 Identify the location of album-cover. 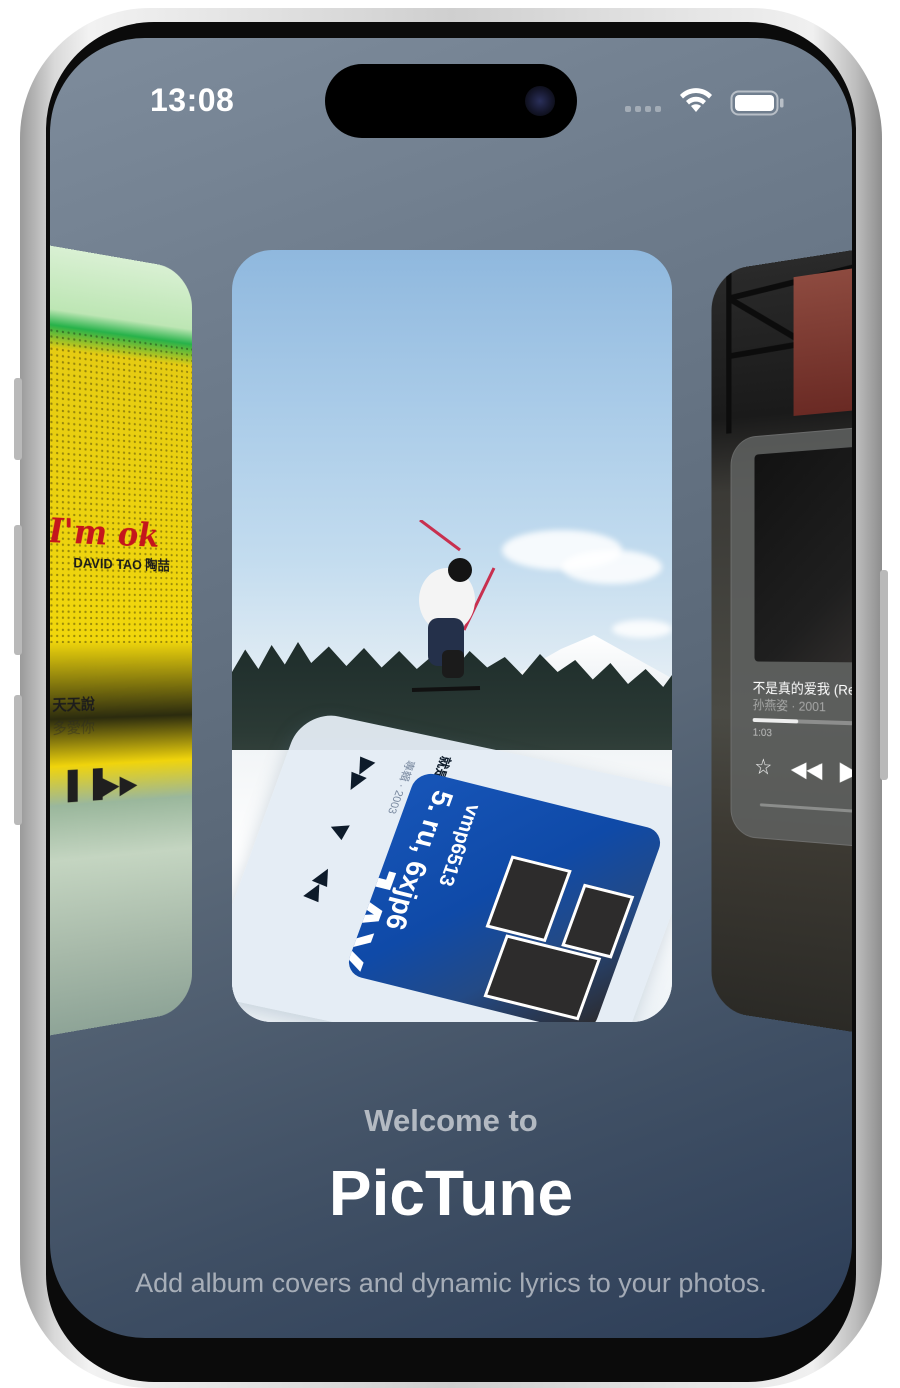
(803, 552).